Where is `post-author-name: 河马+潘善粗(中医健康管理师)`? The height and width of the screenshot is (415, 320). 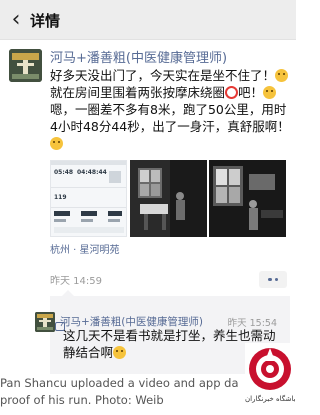
post-author-name: 河马+潘善粗(中医健康管理师) is located at coordinates (138, 56).